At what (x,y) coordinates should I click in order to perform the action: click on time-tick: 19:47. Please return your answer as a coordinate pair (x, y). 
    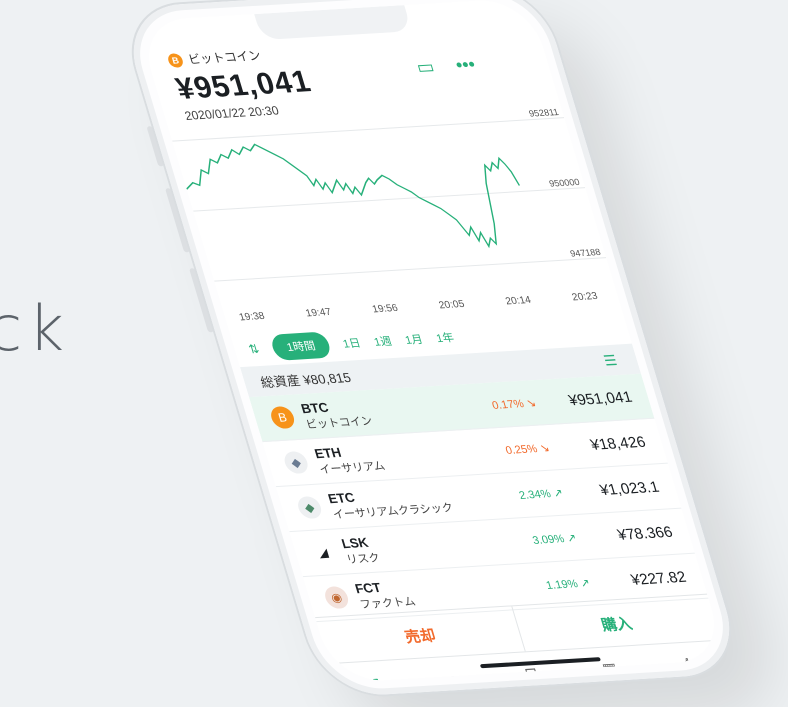
    Looking at the image, I should click on (318, 313).